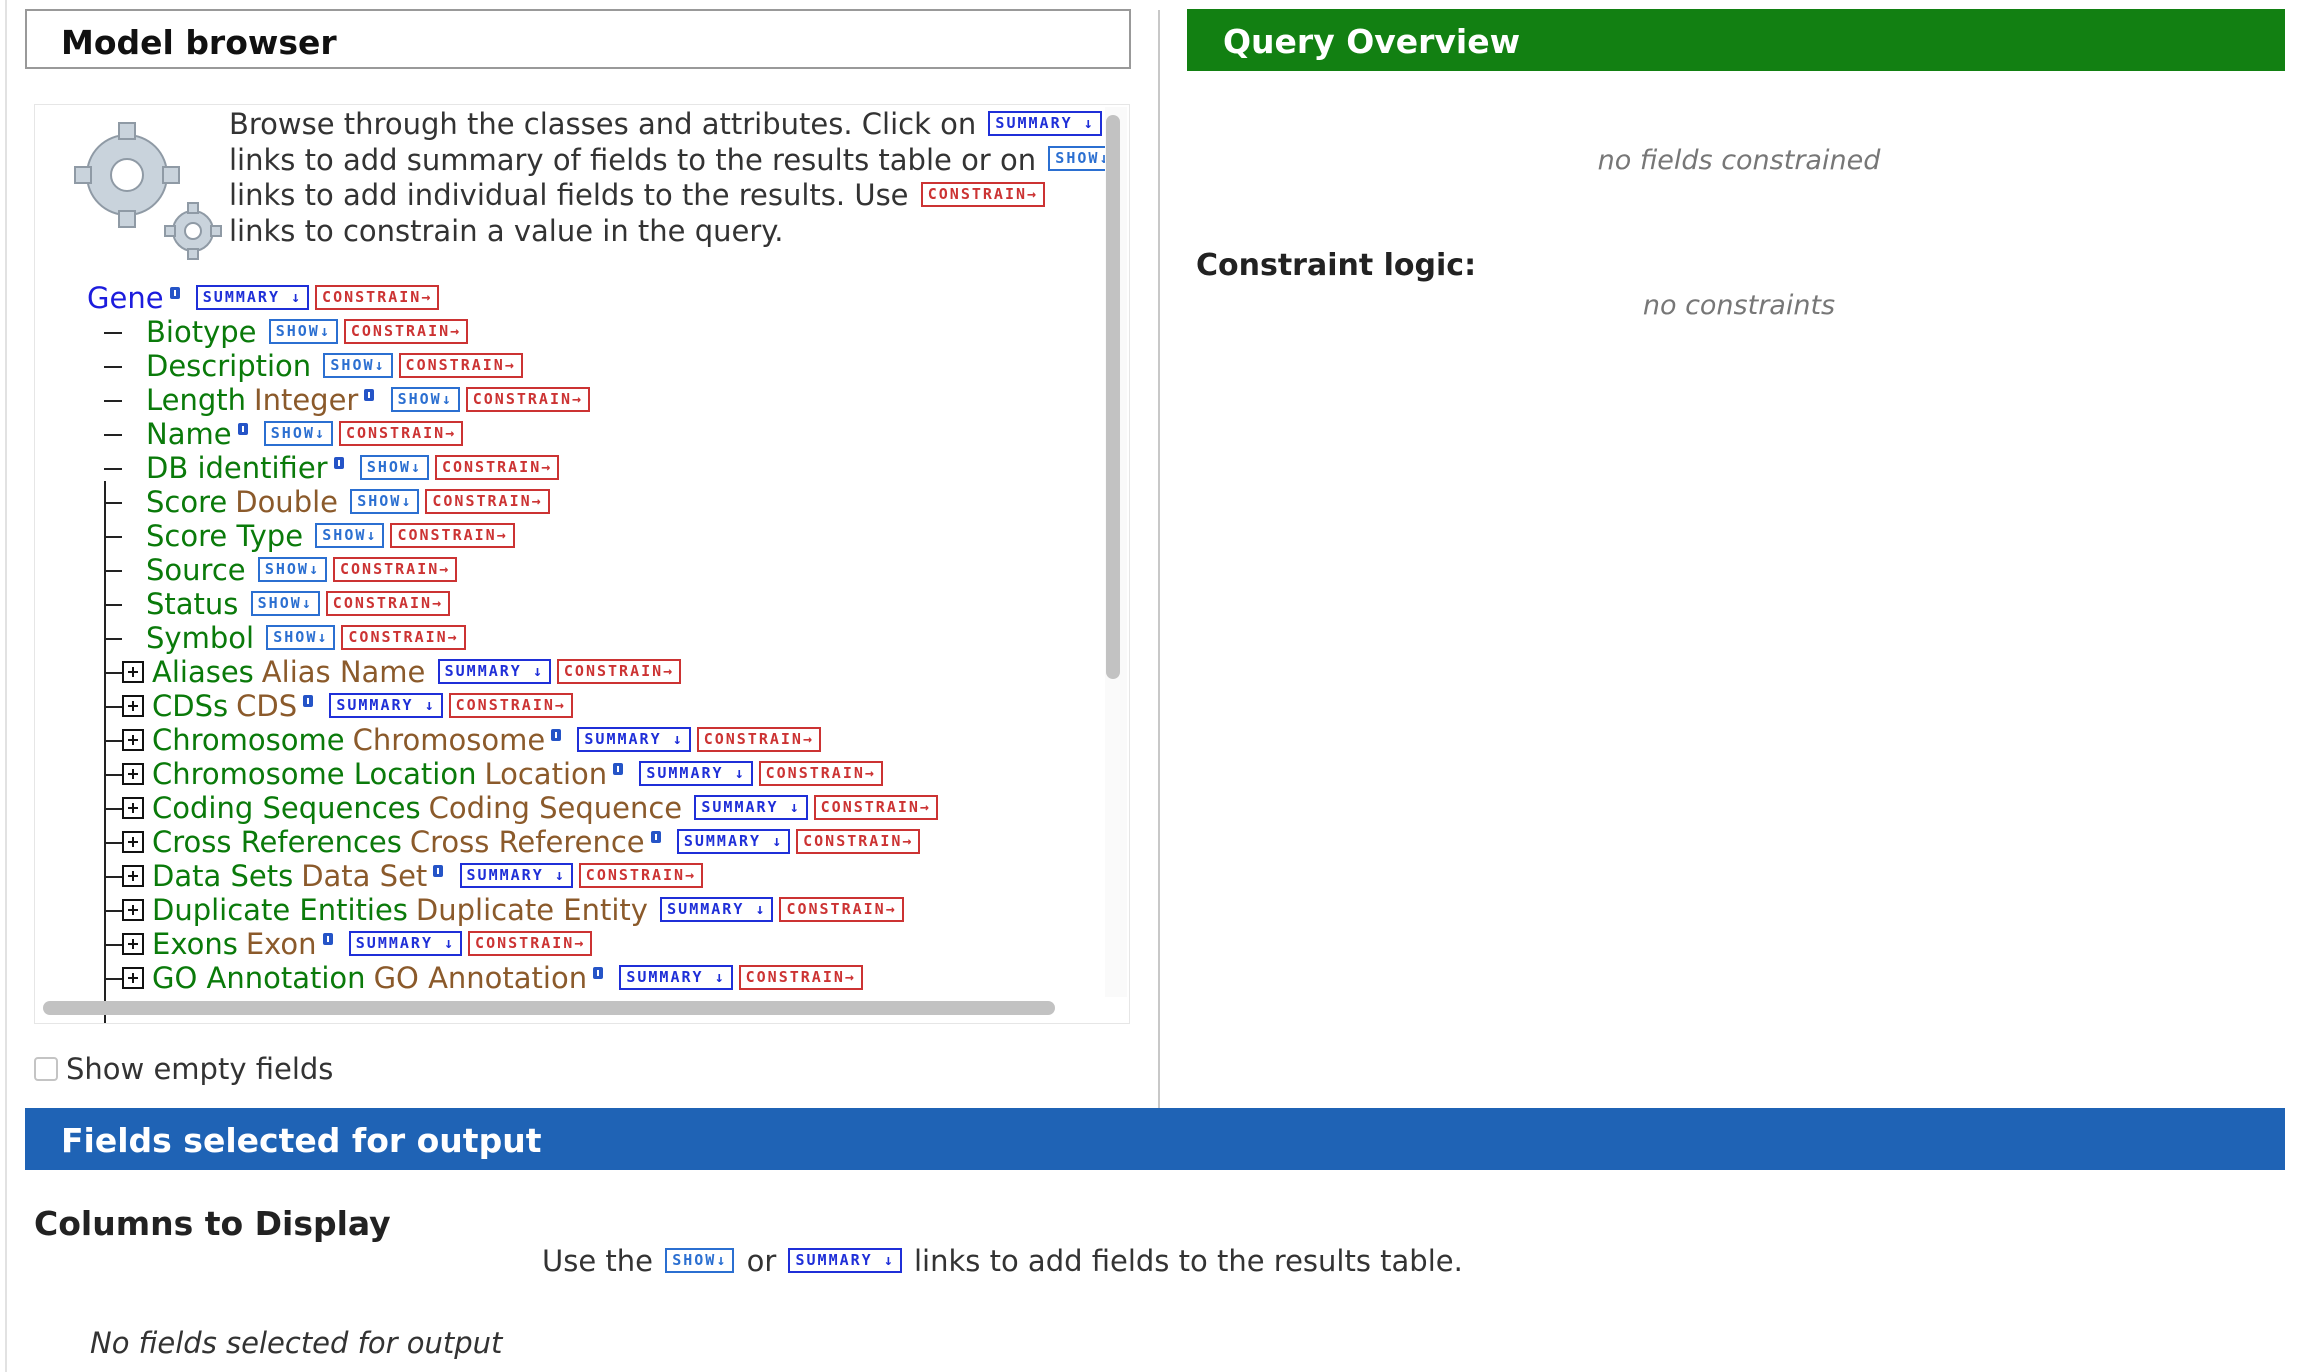 The width and height of the screenshot is (2312, 1372). What do you see at coordinates (277, 842) in the screenshot?
I see `field-name: Cross References` at bounding box center [277, 842].